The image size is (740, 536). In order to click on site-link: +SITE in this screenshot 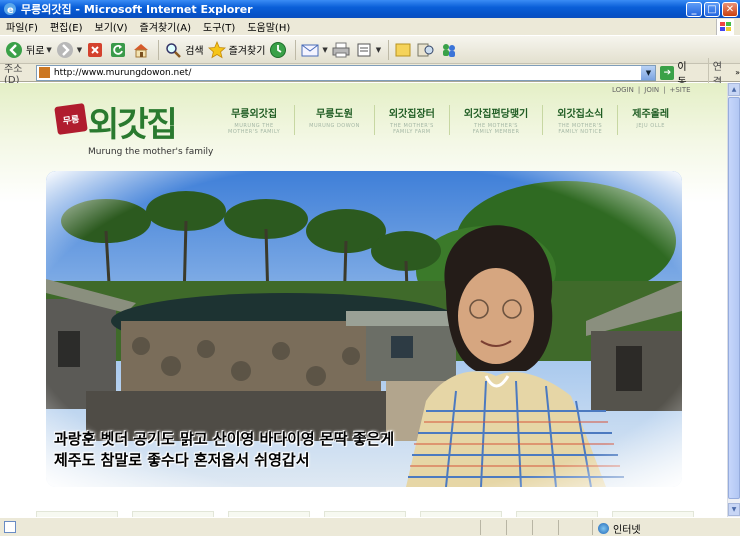, I will do `click(679, 90)`.